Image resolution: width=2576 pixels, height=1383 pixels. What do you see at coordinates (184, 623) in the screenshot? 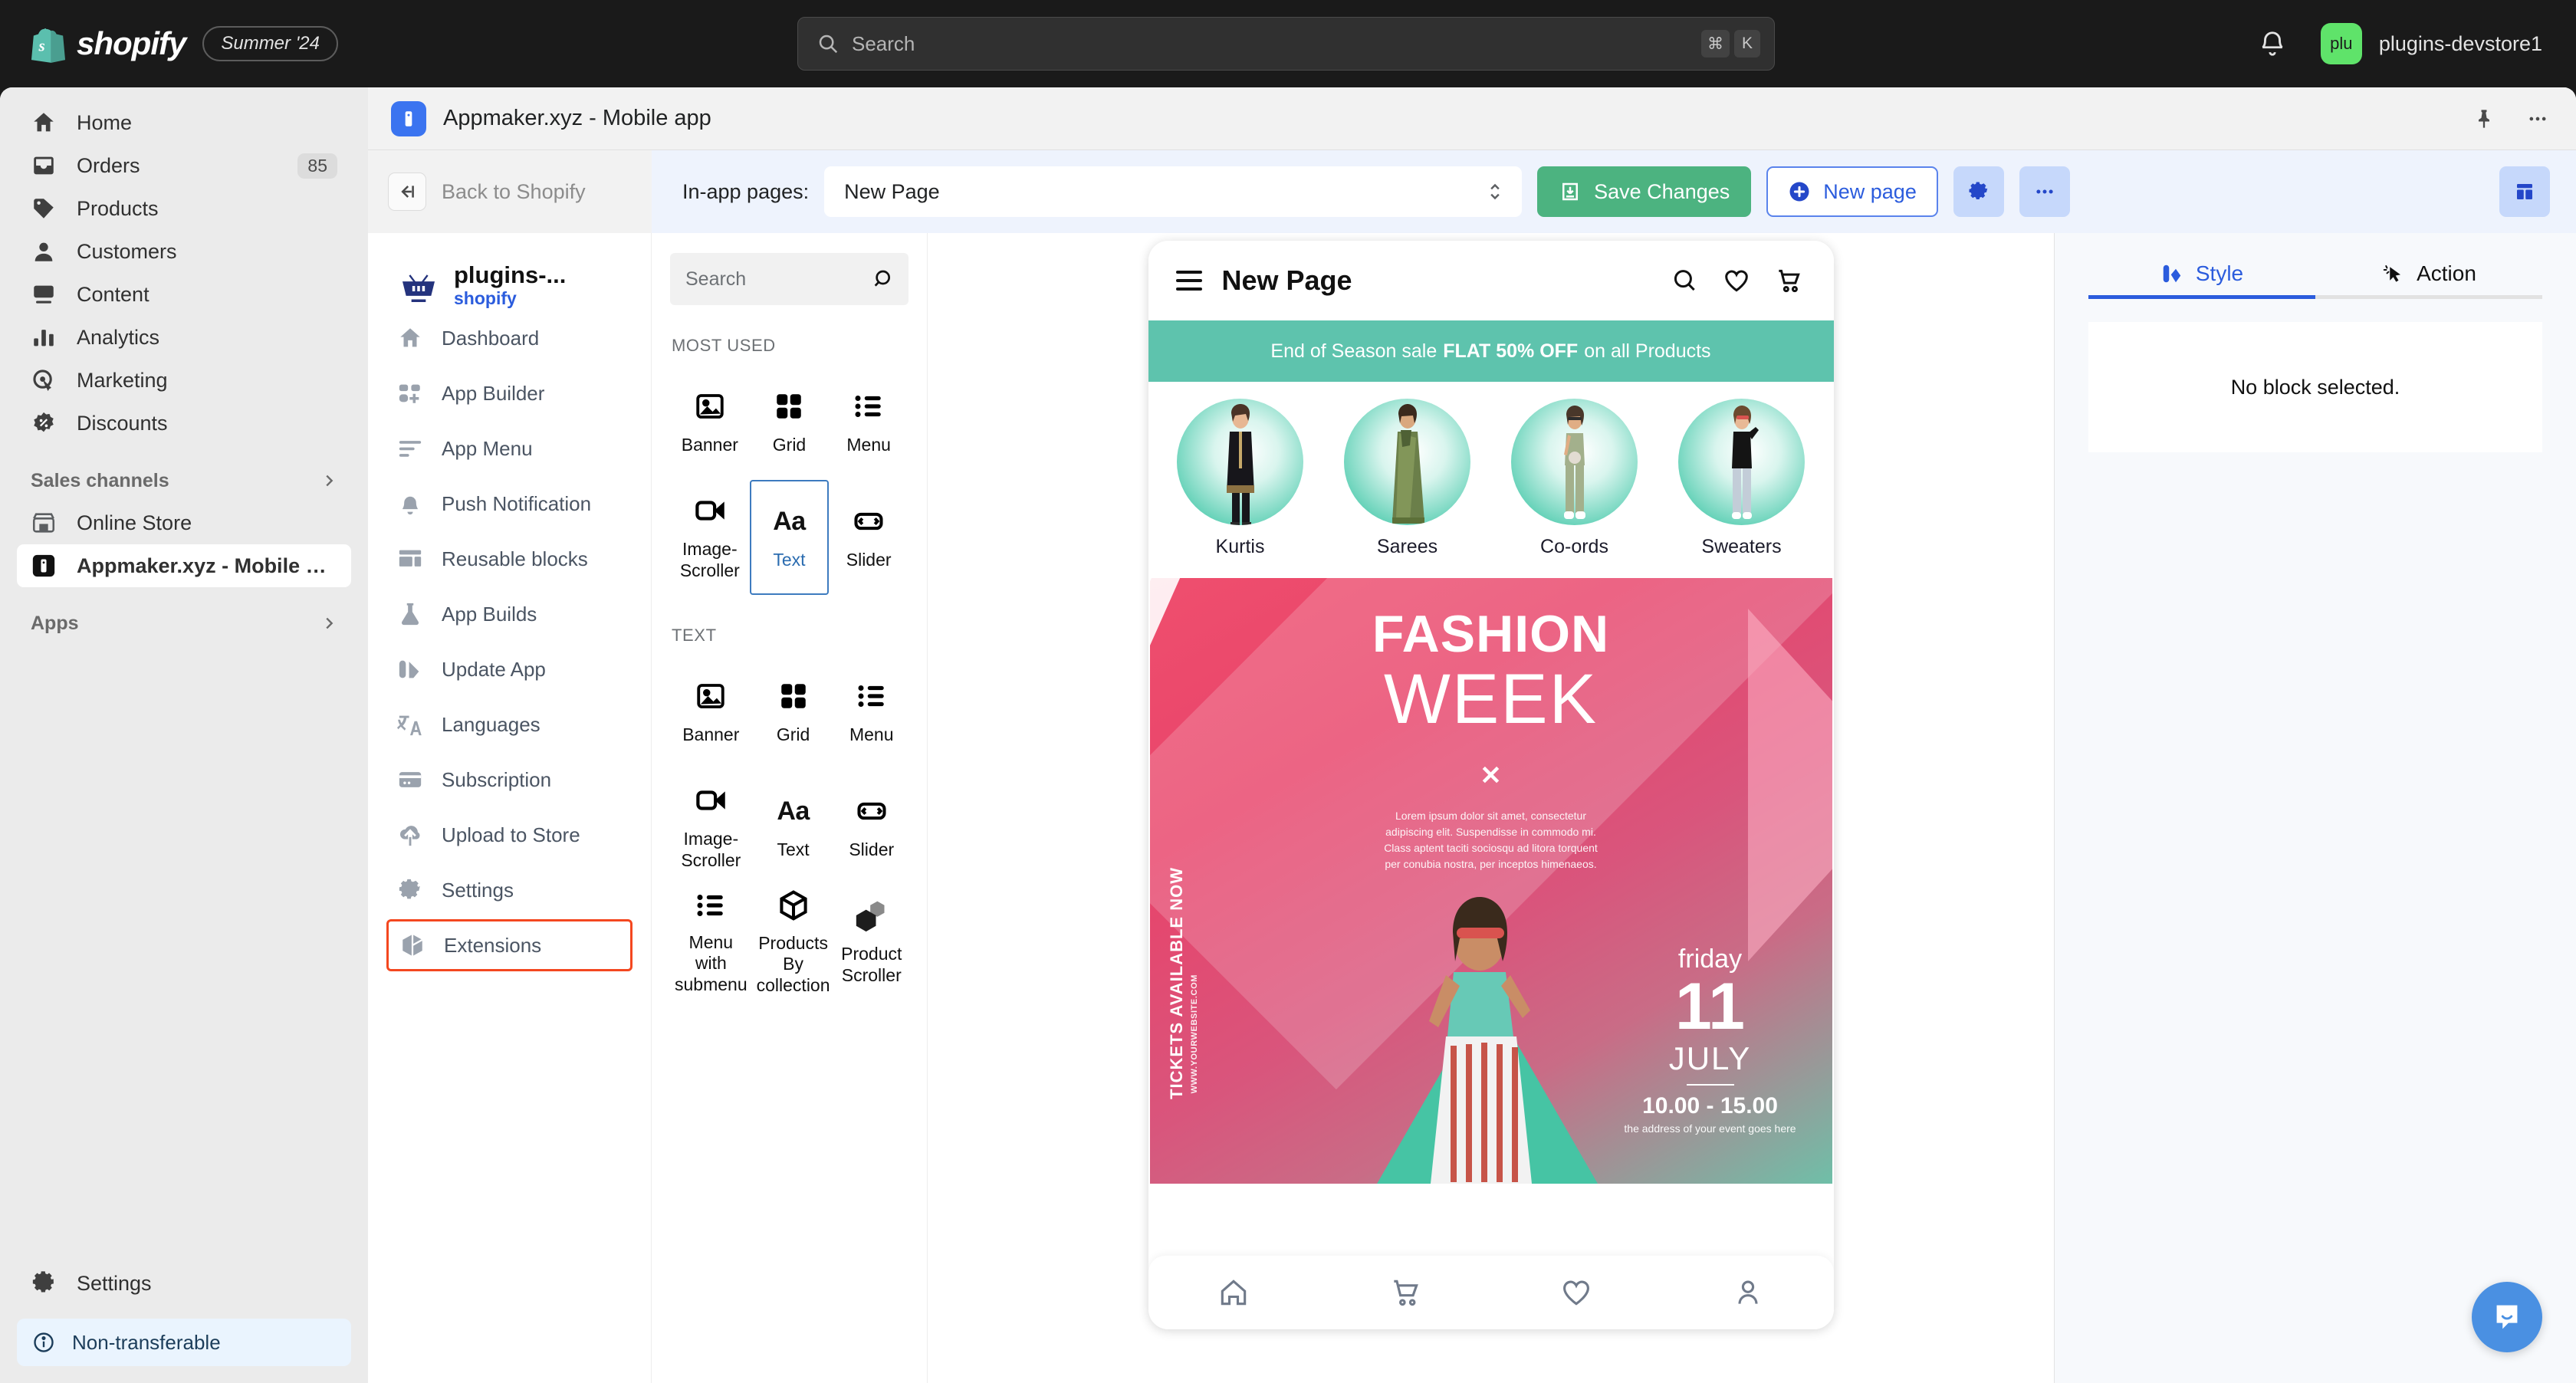
I see `sidebar-section-apps: Apps` at bounding box center [184, 623].